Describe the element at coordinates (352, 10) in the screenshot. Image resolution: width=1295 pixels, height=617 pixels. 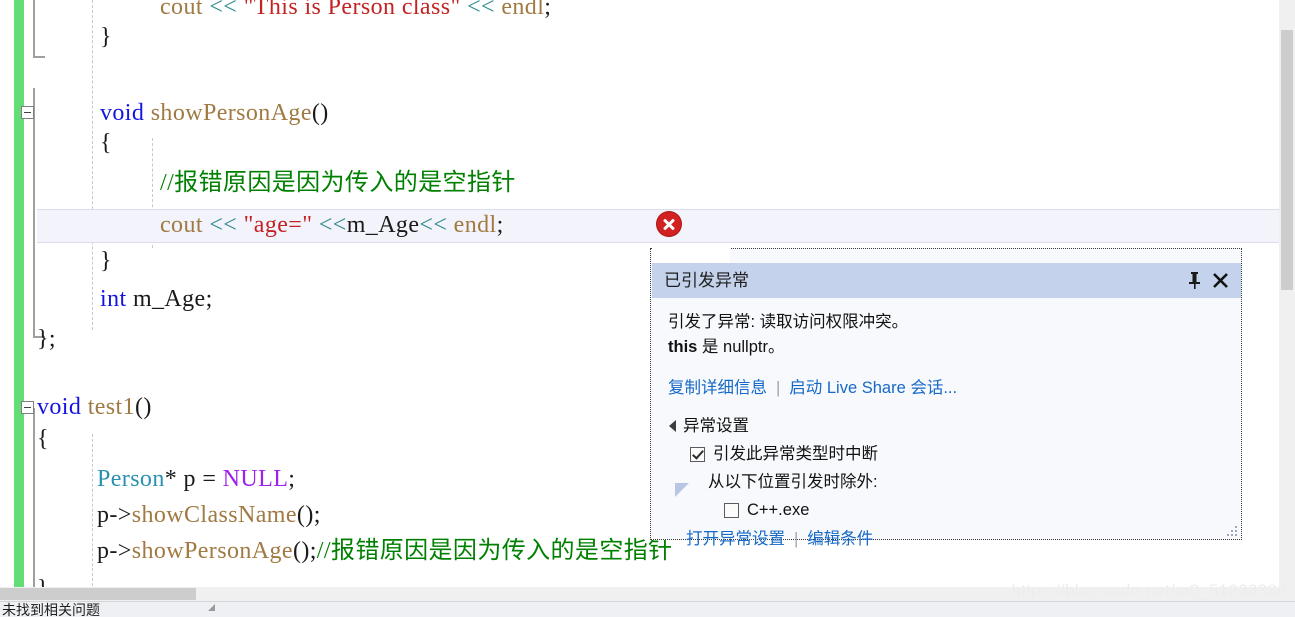
I see `code-token: "This is Person class"` at that location.